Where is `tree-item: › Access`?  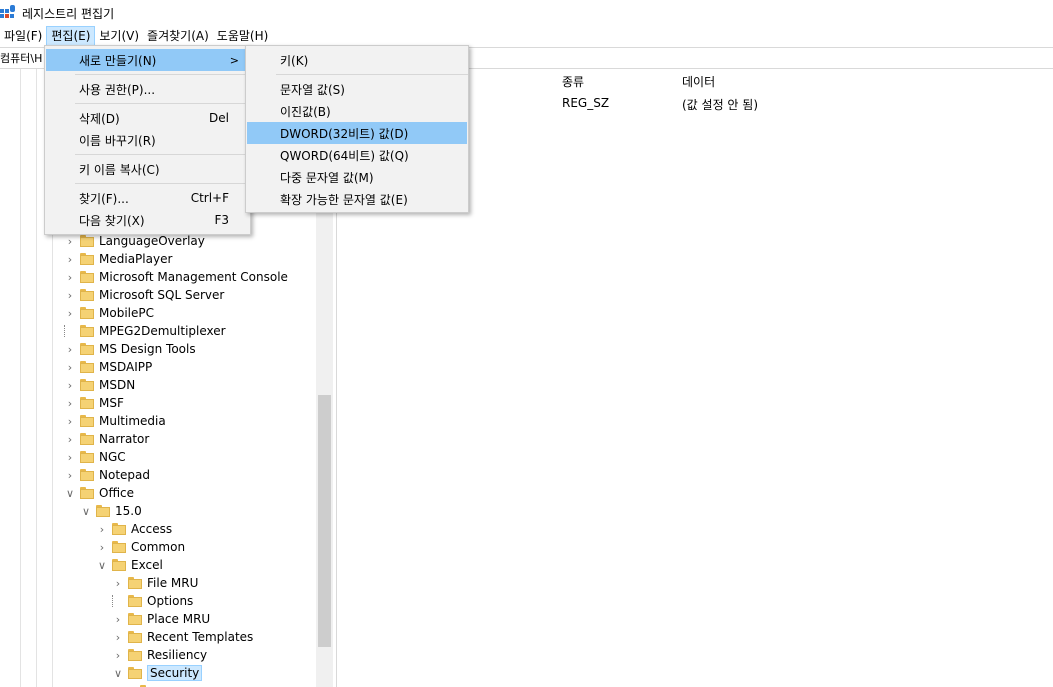 tree-item: › Access is located at coordinates (134, 529).